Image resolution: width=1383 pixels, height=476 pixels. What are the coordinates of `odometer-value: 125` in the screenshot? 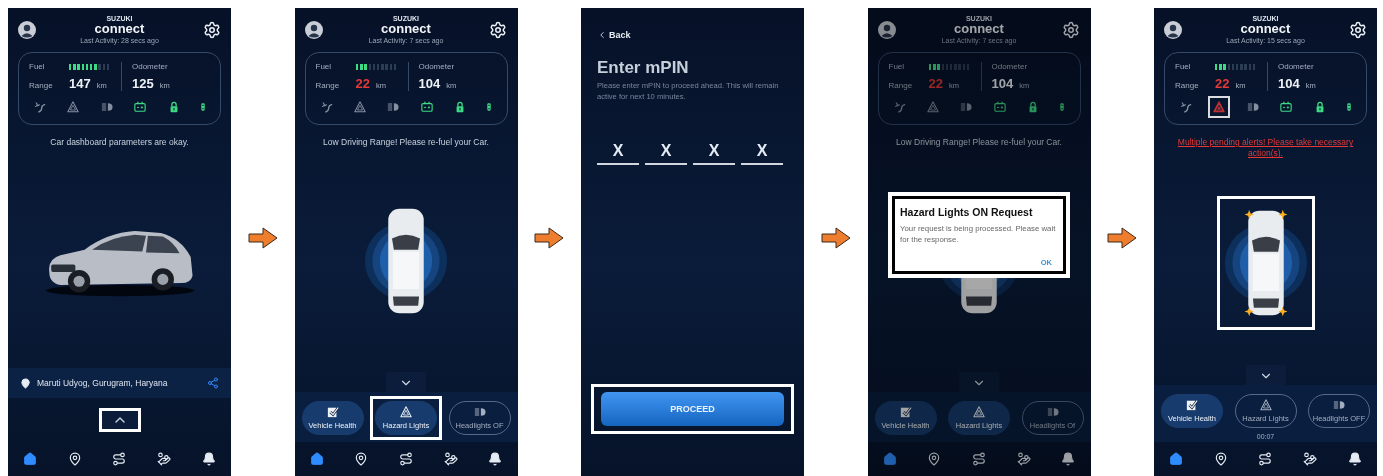 It's located at (143, 83).